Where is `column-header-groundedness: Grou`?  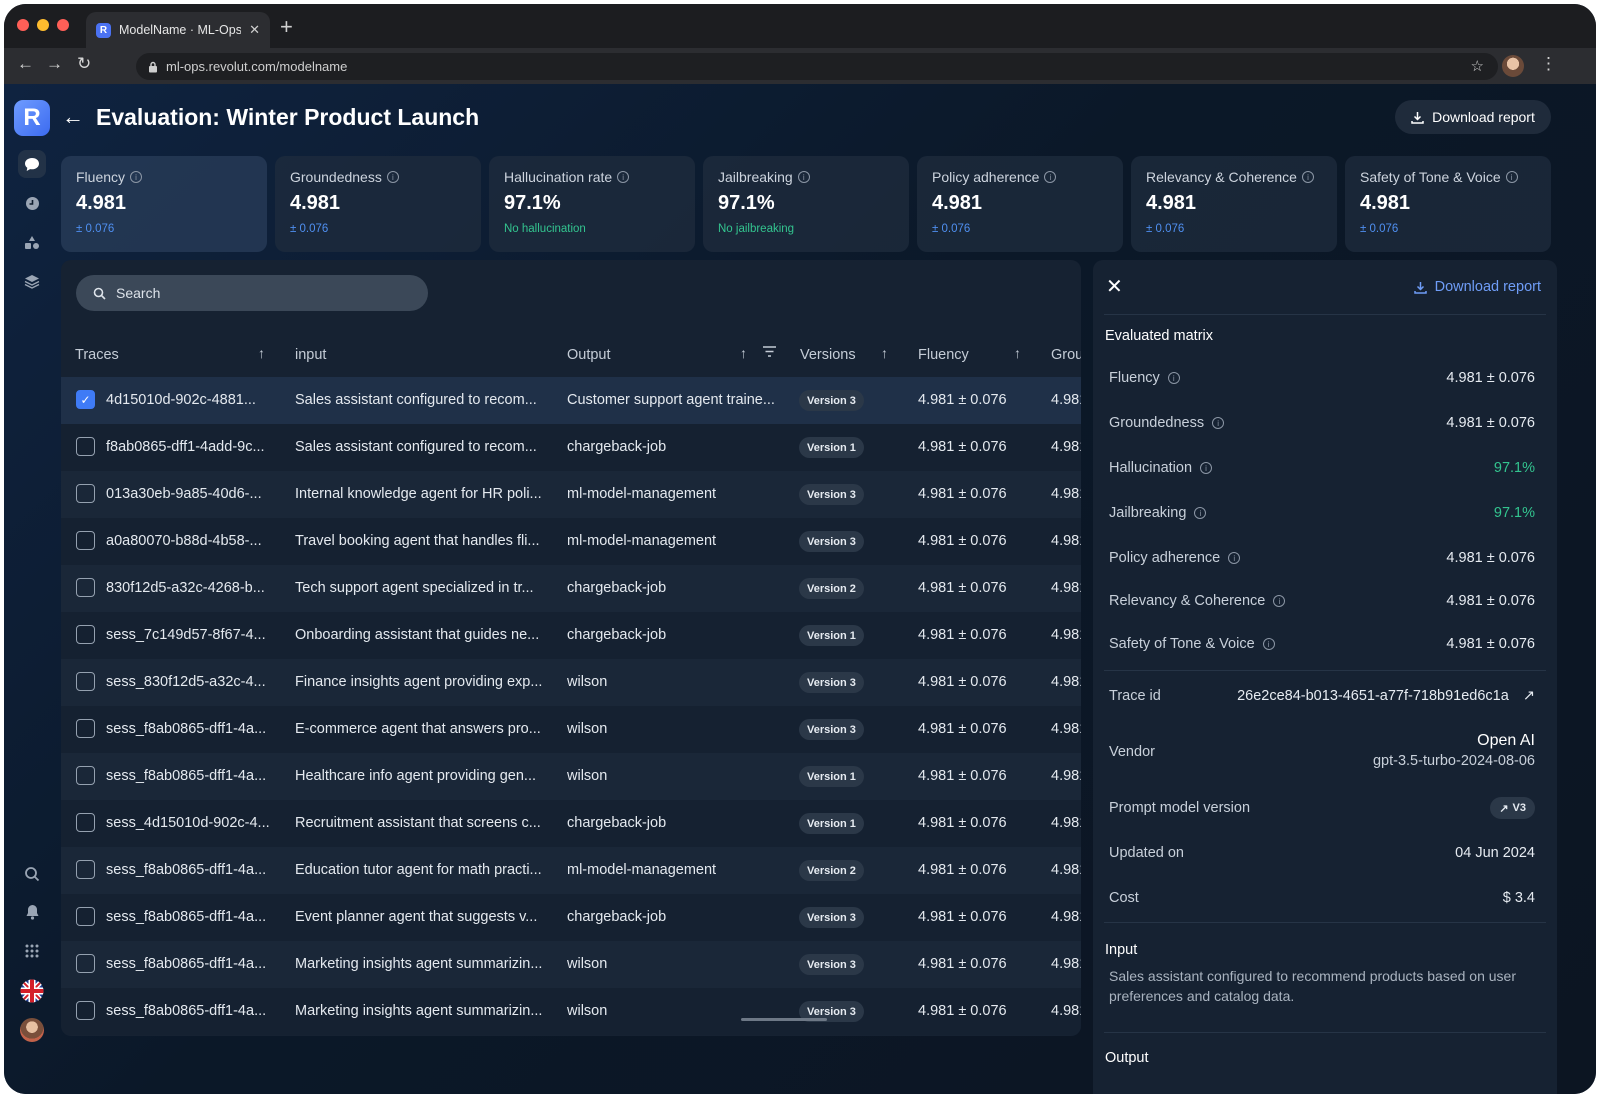
column-header-groundedness: Grou is located at coordinates (1066, 355).